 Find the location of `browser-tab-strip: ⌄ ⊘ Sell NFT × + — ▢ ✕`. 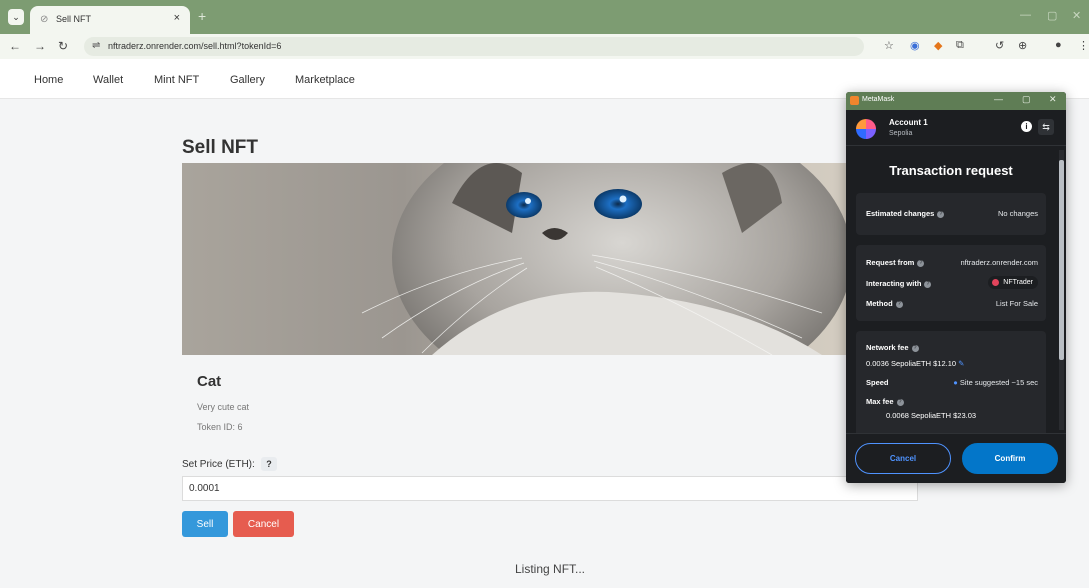

browser-tab-strip: ⌄ ⊘ Sell NFT × + — ▢ ✕ is located at coordinates (544, 17).